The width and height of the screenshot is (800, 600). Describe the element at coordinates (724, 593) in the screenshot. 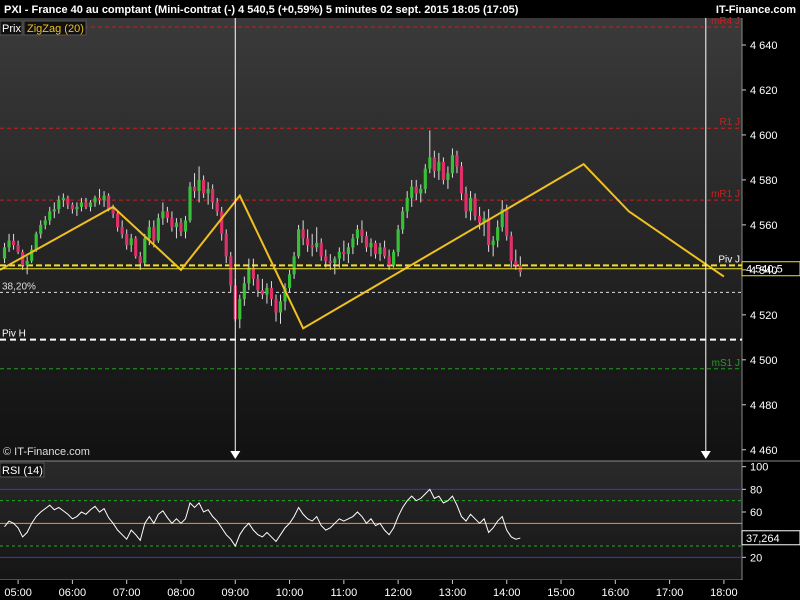

I see `time-tick-label: 18:00` at that location.